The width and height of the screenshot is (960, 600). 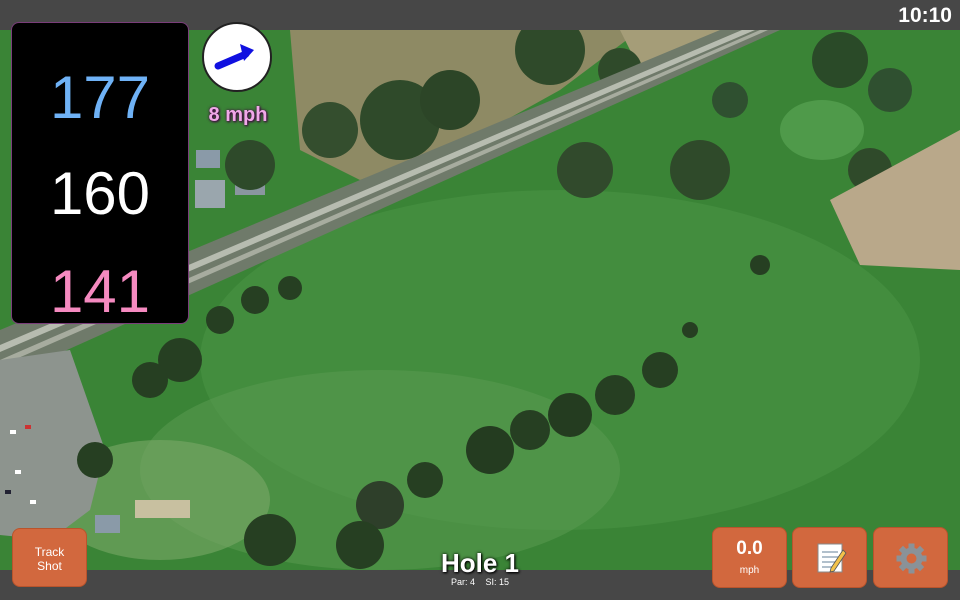 What do you see at coordinates (497, 582) in the screenshot?
I see `hole-stroke-index: SI: 15` at bounding box center [497, 582].